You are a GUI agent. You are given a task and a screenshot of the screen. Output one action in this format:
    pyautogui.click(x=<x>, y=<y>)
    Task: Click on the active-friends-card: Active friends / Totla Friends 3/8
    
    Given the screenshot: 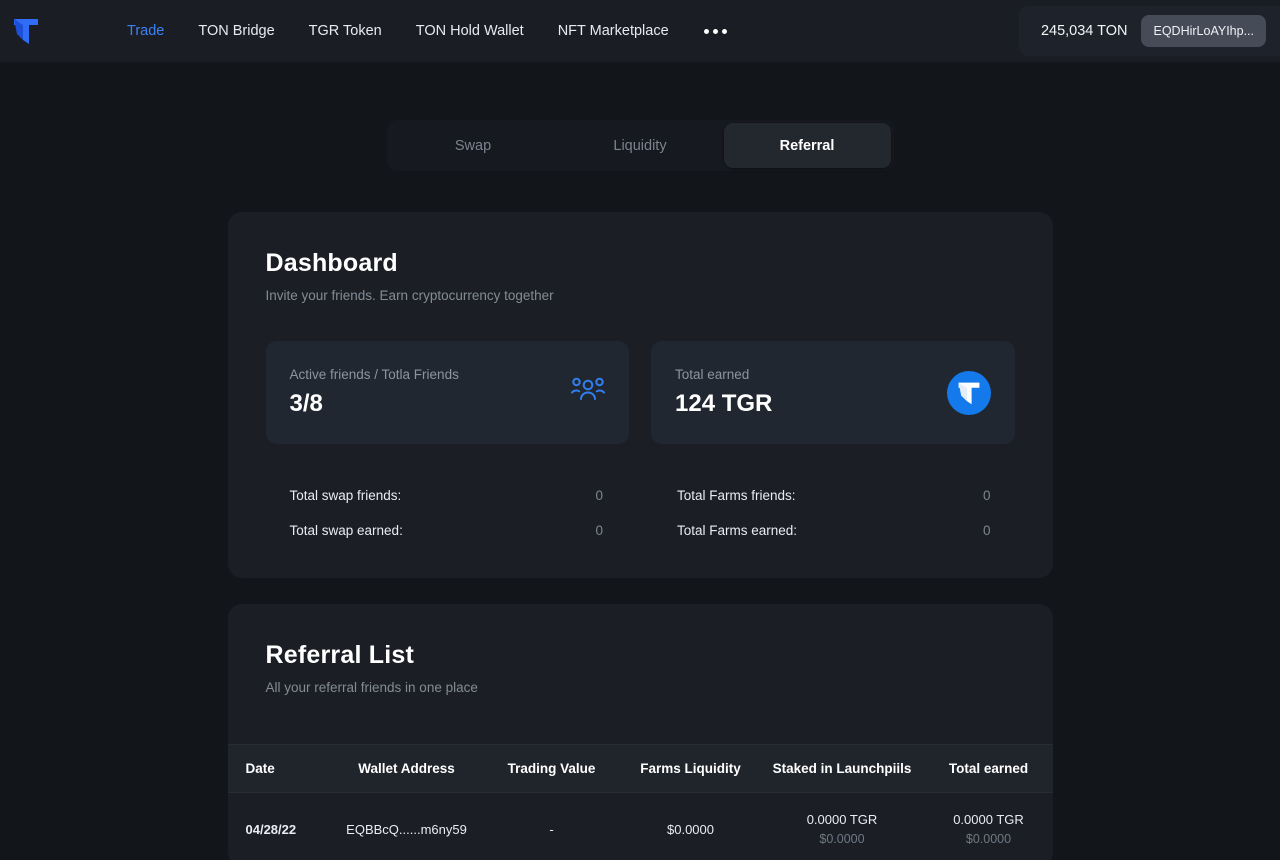 What is the action you would take?
    pyautogui.click(x=447, y=392)
    